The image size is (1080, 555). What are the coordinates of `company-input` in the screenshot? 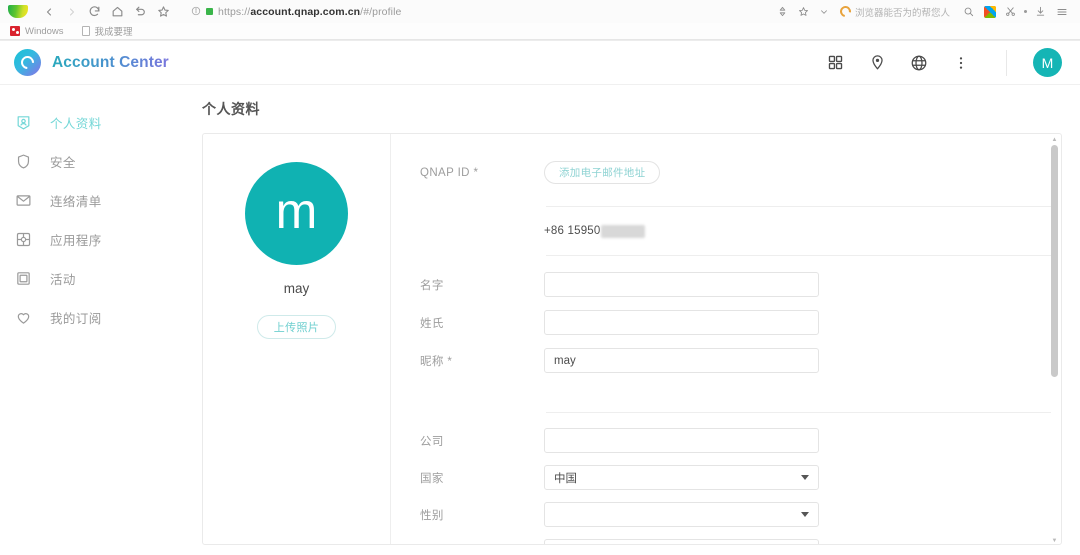 It's located at (681, 440).